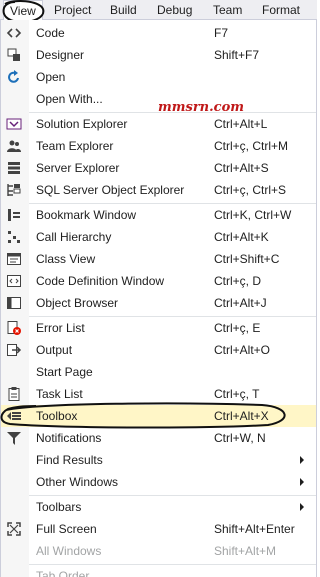 The image size is (320, 577). What do you see at coordinates (82, 124) in the screenshot?
I see `menu-item-label: Solution Explorer` at bounding box center [82, 124].